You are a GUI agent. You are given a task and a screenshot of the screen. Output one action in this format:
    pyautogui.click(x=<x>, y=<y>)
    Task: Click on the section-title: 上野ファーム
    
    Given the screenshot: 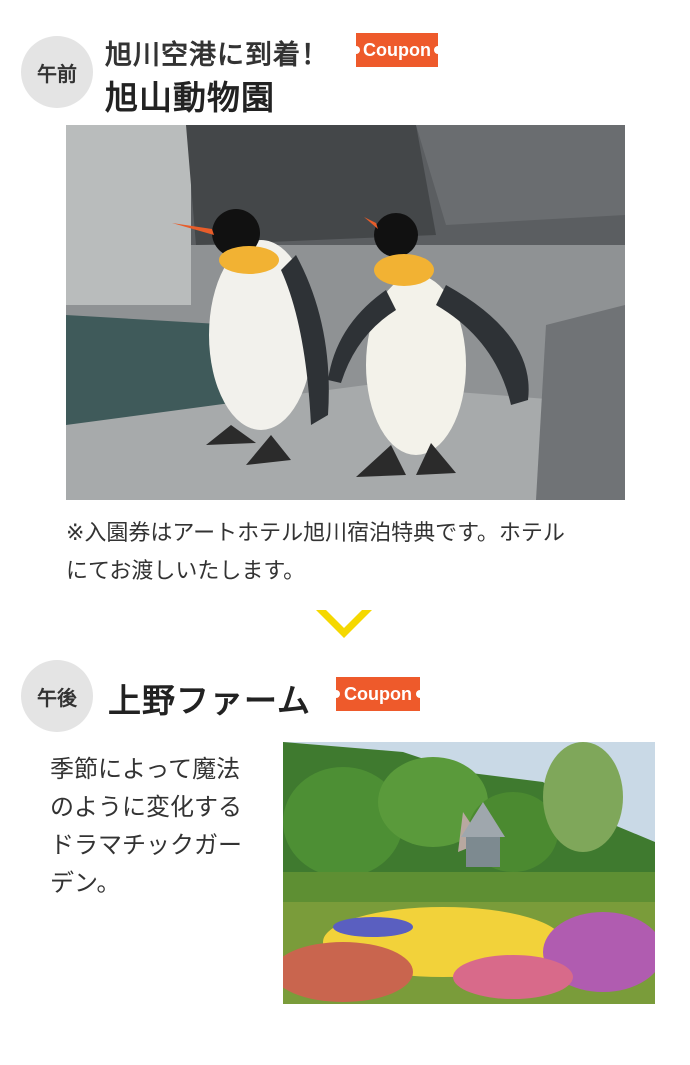 What is the action you would take?
    pyautogui.click(x=210, y=700)
    